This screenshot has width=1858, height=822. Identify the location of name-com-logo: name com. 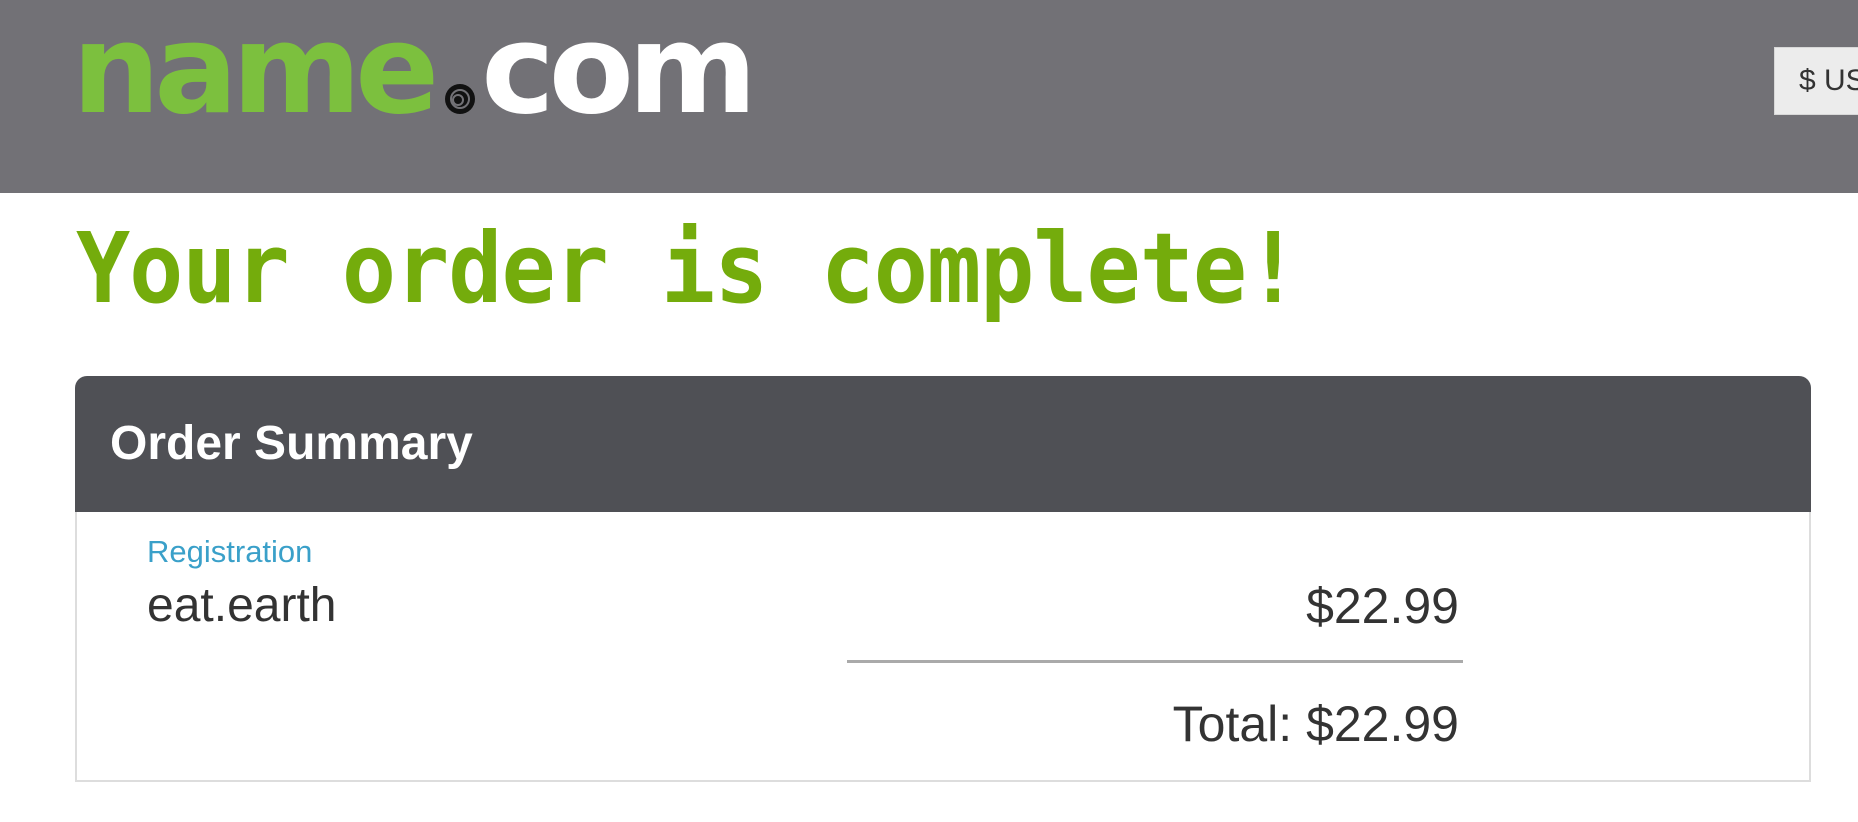
(414, 70).